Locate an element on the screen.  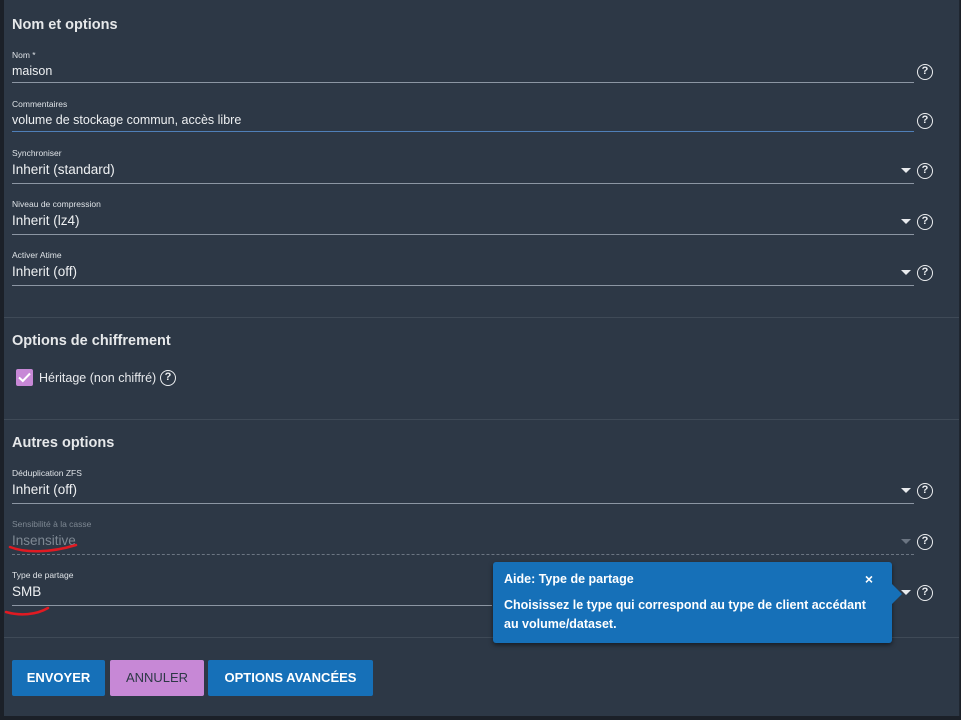
compression-select-underline is located at coordinates (463, 234).